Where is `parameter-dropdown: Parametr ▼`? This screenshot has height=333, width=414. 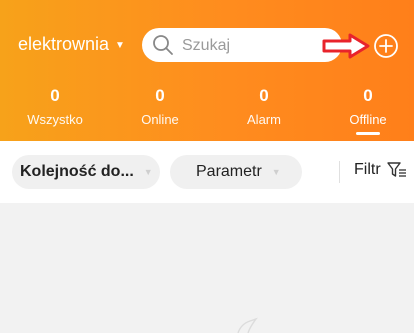
parameter-dropdown: Parametr ▼ is located at coordinates (236, 172).